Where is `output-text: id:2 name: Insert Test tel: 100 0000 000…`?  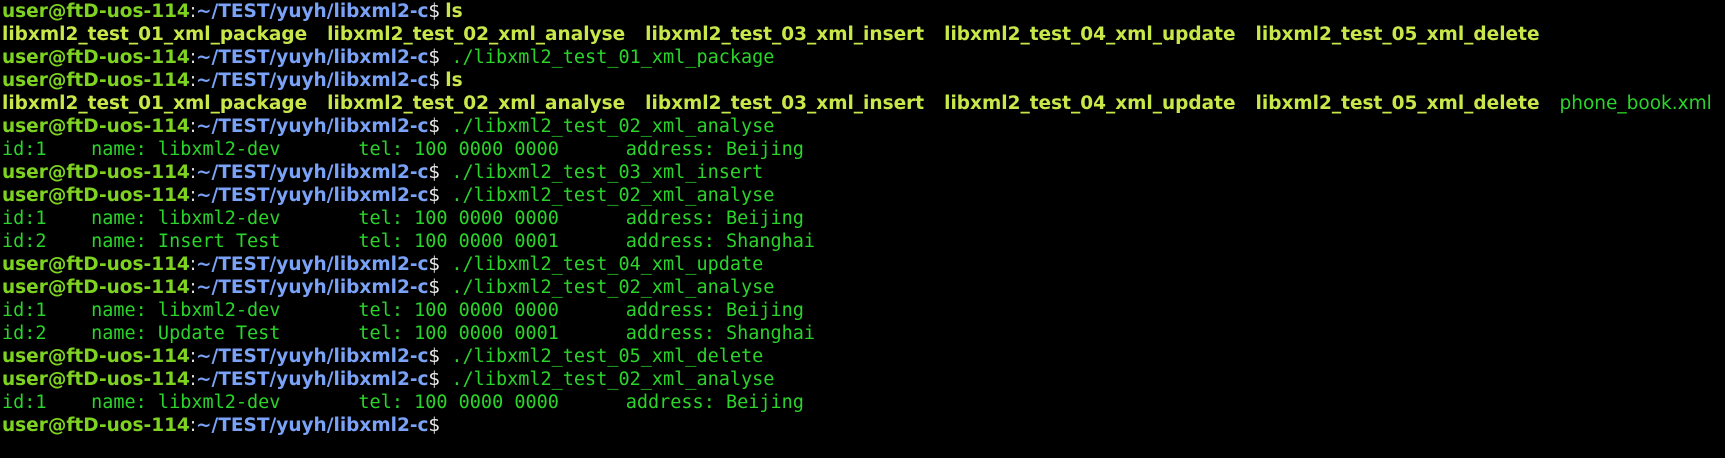 output-text: id:2 name: Insert Test tel: 100 0000 000… is located at coordinates (409, 241).